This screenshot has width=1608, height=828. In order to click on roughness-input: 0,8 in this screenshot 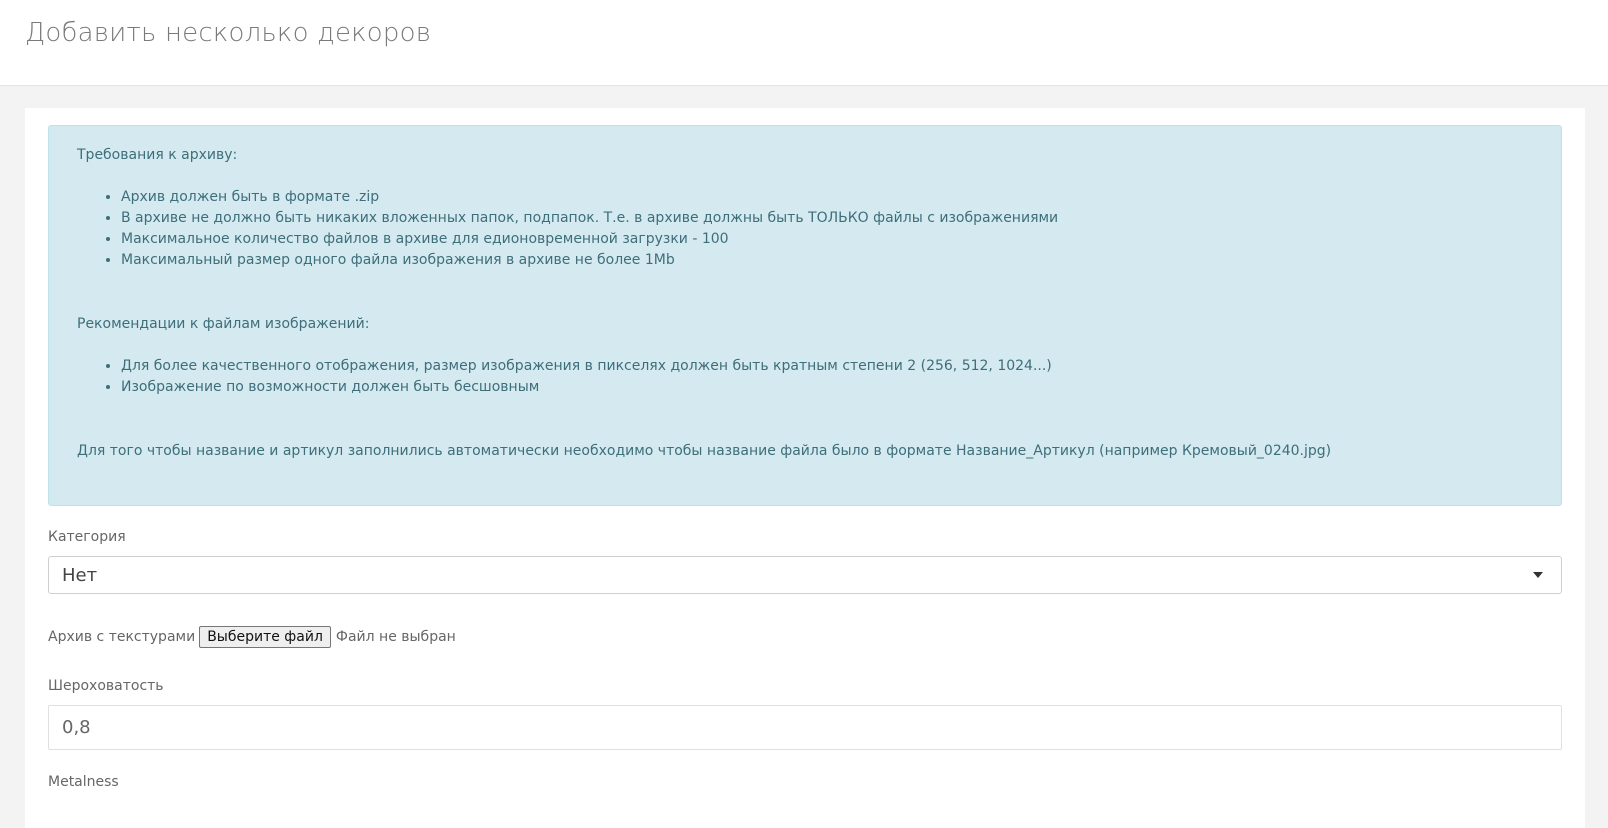, I will do `click(805, 727)`.